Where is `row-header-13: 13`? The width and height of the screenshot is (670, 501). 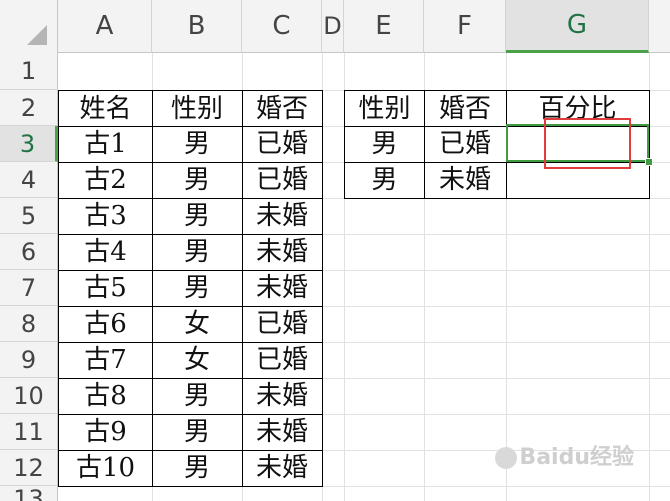
row-header-13: 13 is located at coordinates (29, 493).